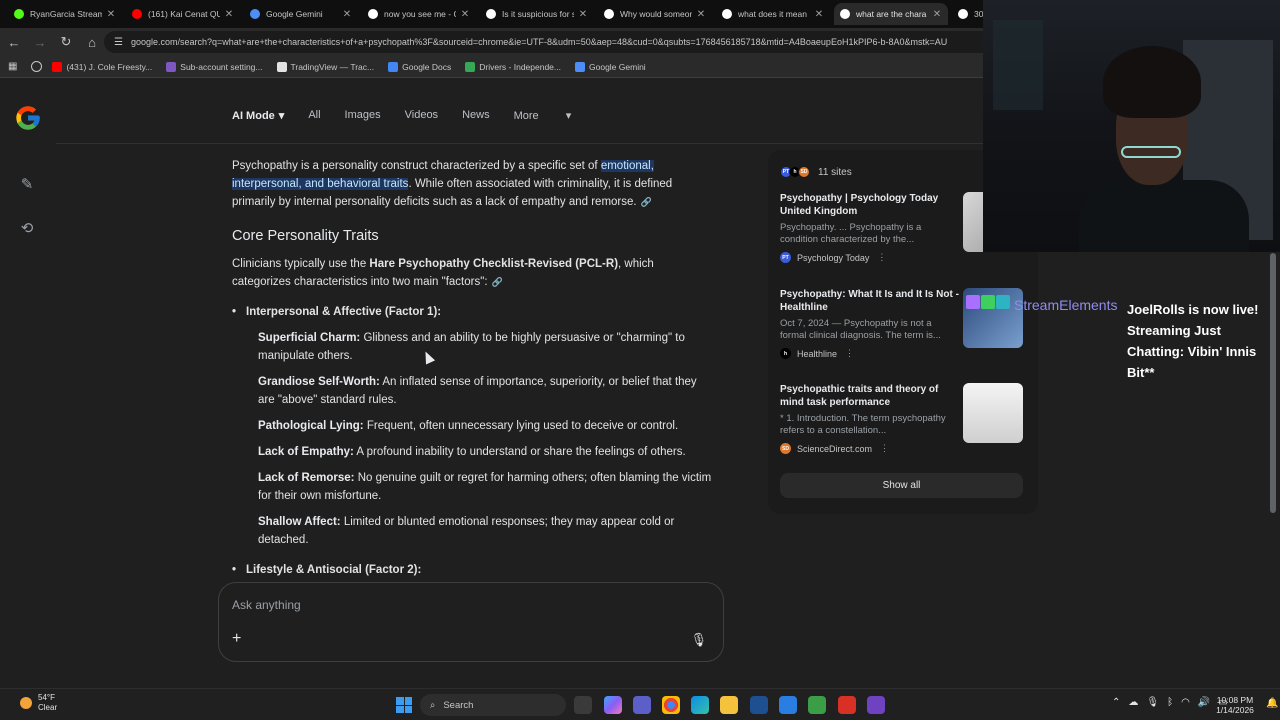 The height and width of the screenshot is (720, 1280). What do you see at coordinates (66, 42) in the screenshot?
I see `reload-button: ↻` at bounding box center [66, 42].